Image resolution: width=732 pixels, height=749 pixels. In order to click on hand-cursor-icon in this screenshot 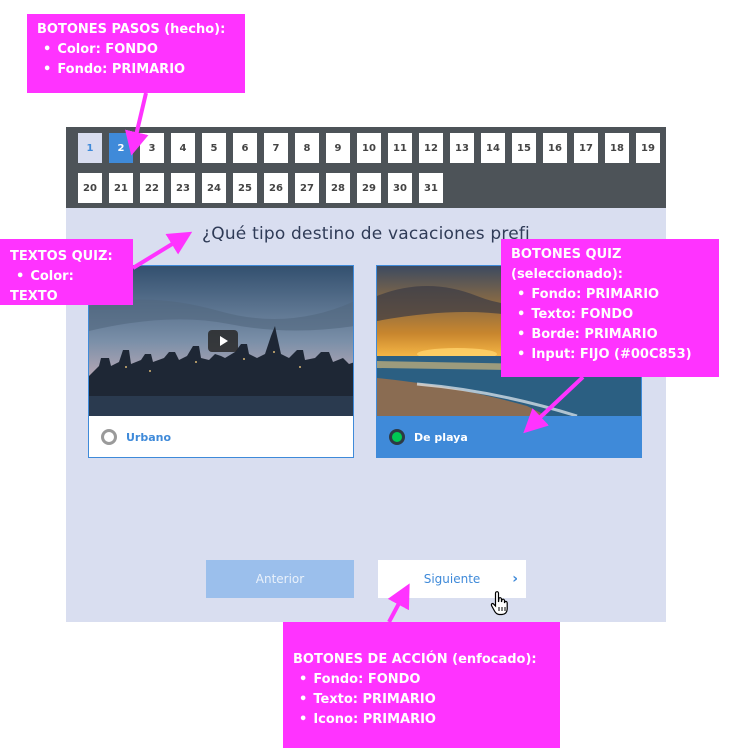, I will do `click(499, 603)`.